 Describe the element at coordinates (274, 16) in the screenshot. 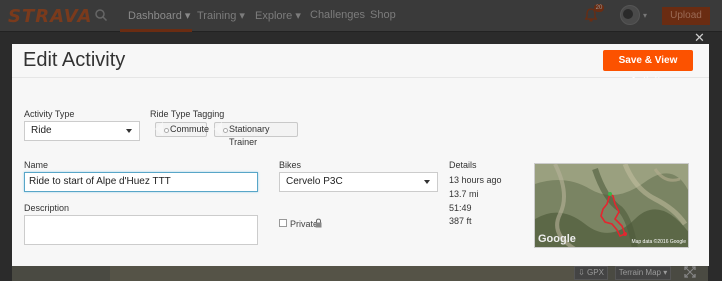

I see `nav-explore-label: Explore` at that location.